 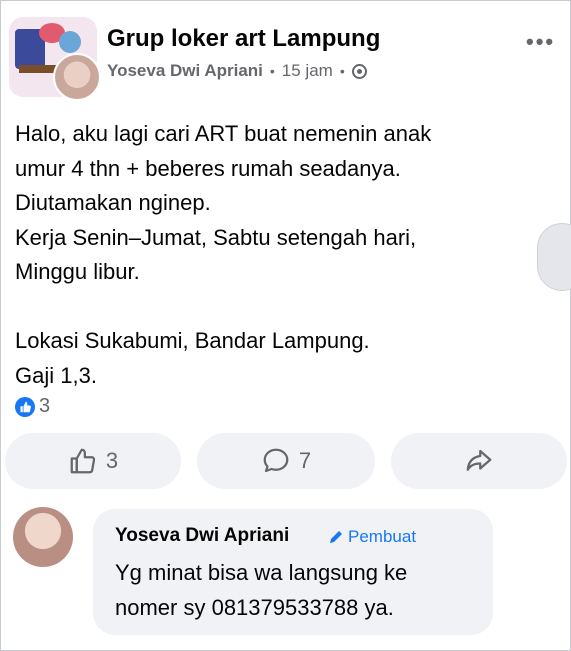 I want to click on scroll-handle, so click(x=554, y=257).